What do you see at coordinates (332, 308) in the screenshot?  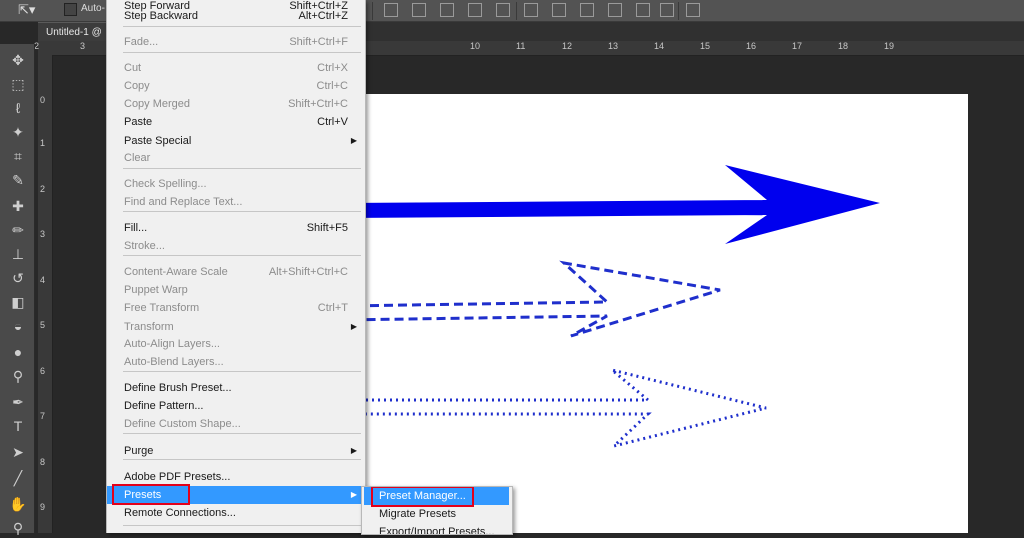 I see `menu-item-shortcut: Ctrl+T` at bounding box center [332, 308].